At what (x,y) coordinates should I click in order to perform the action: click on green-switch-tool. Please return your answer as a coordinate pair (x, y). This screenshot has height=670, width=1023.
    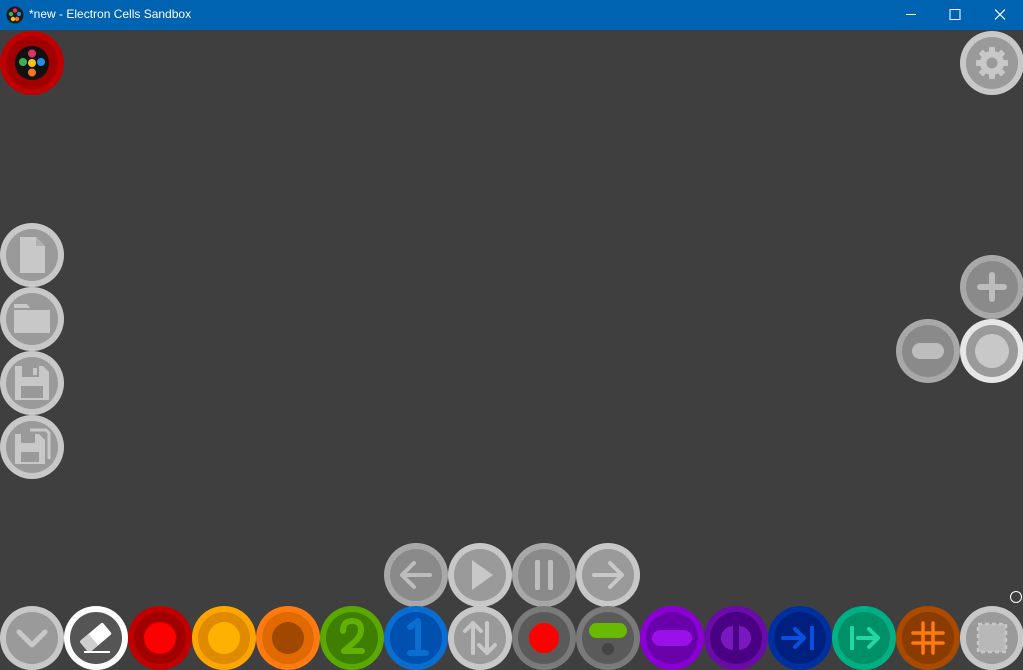
    Looking at the image, I should click on (608, 638).